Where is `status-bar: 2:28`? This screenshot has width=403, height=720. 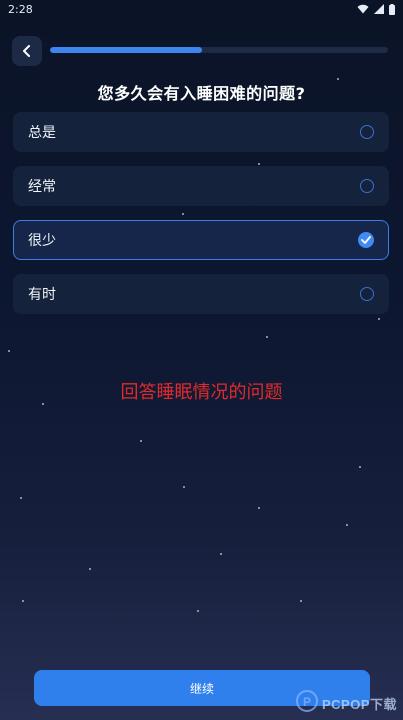
status-bar: 2:28 is located at coordinates (201, 9).